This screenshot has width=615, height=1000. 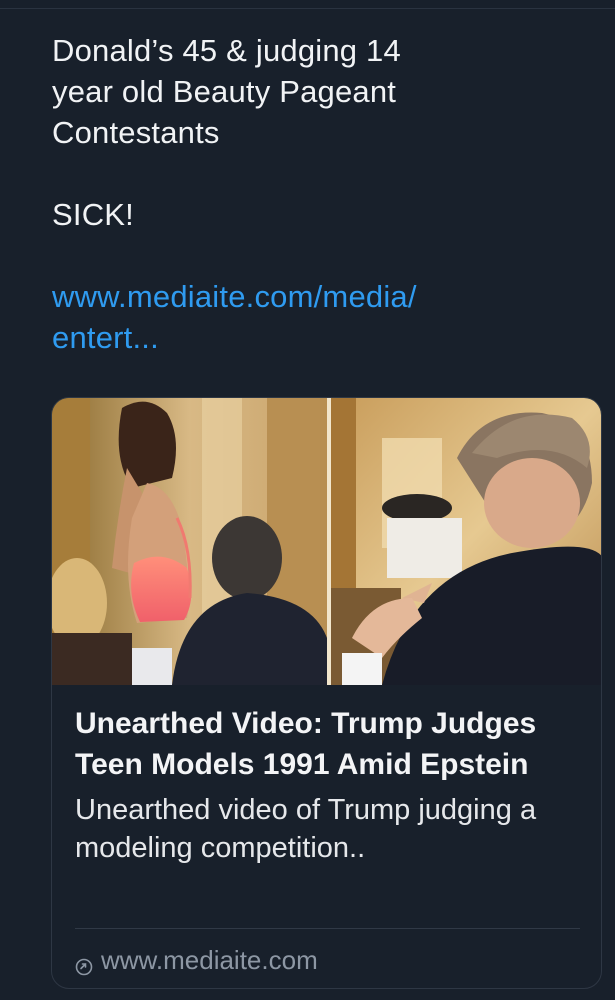 I want to click on post-text-line: year old Beauty Pageant, so click(x=224, y=91).